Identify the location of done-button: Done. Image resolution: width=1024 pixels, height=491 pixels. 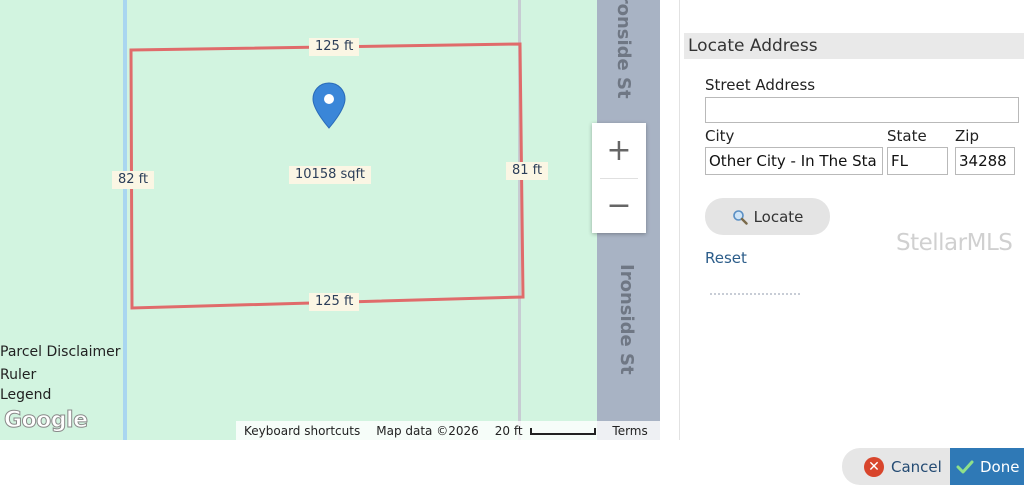
(987, 466).